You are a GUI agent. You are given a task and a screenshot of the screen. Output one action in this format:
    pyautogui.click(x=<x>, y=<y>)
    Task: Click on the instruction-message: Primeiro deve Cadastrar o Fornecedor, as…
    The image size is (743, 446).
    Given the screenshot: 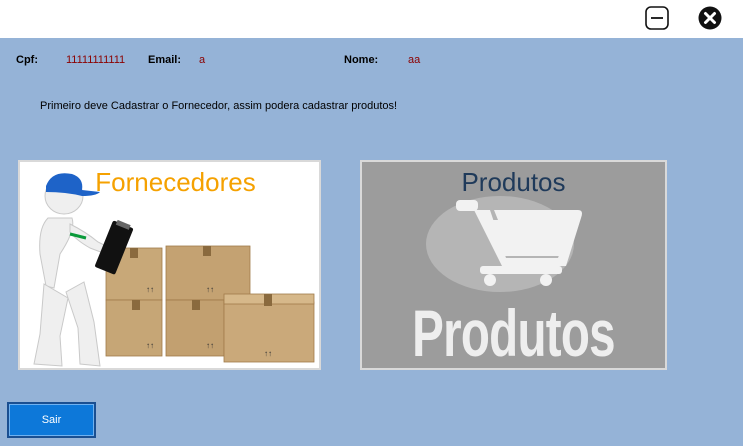 What is the action you would take?
    pyautogui.click(x=219, y=106)
    